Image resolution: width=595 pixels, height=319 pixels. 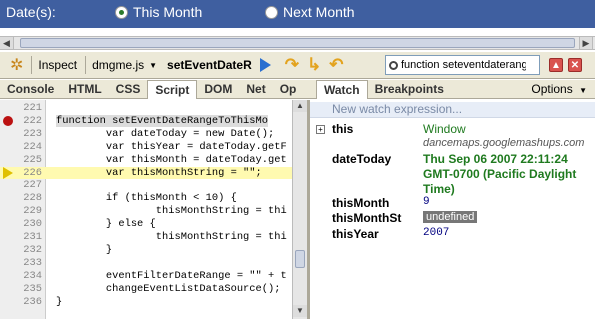 What do you see at coordinates (8, 172) in the screenshot?
I see `execution-pointer-icon` at bounding box center [8, 172].